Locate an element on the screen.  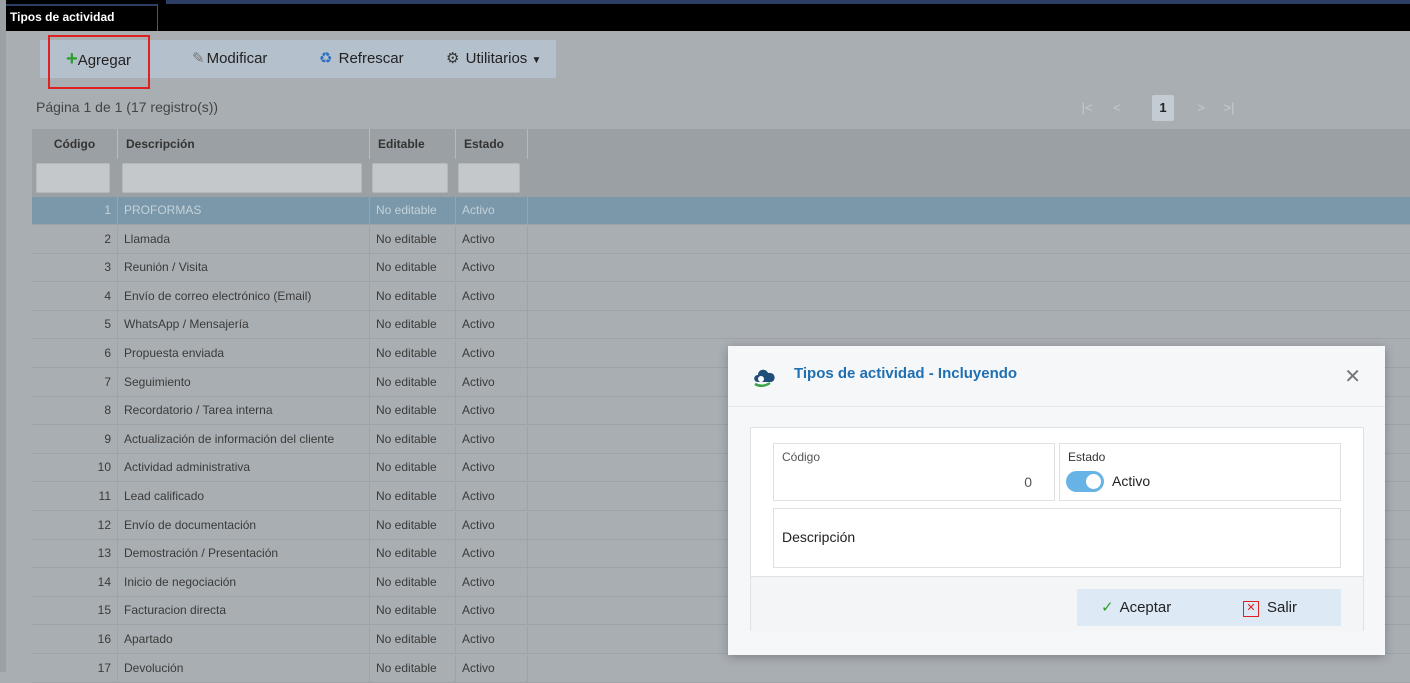
footer-buttons: ✓ Aceptar ✕ Salir is located at coordinates (1209, 607).